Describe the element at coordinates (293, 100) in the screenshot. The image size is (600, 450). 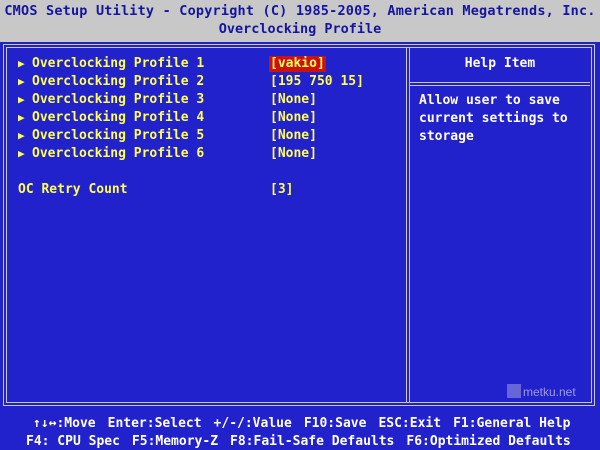
I see `profile-3-value: [None]` at that location.